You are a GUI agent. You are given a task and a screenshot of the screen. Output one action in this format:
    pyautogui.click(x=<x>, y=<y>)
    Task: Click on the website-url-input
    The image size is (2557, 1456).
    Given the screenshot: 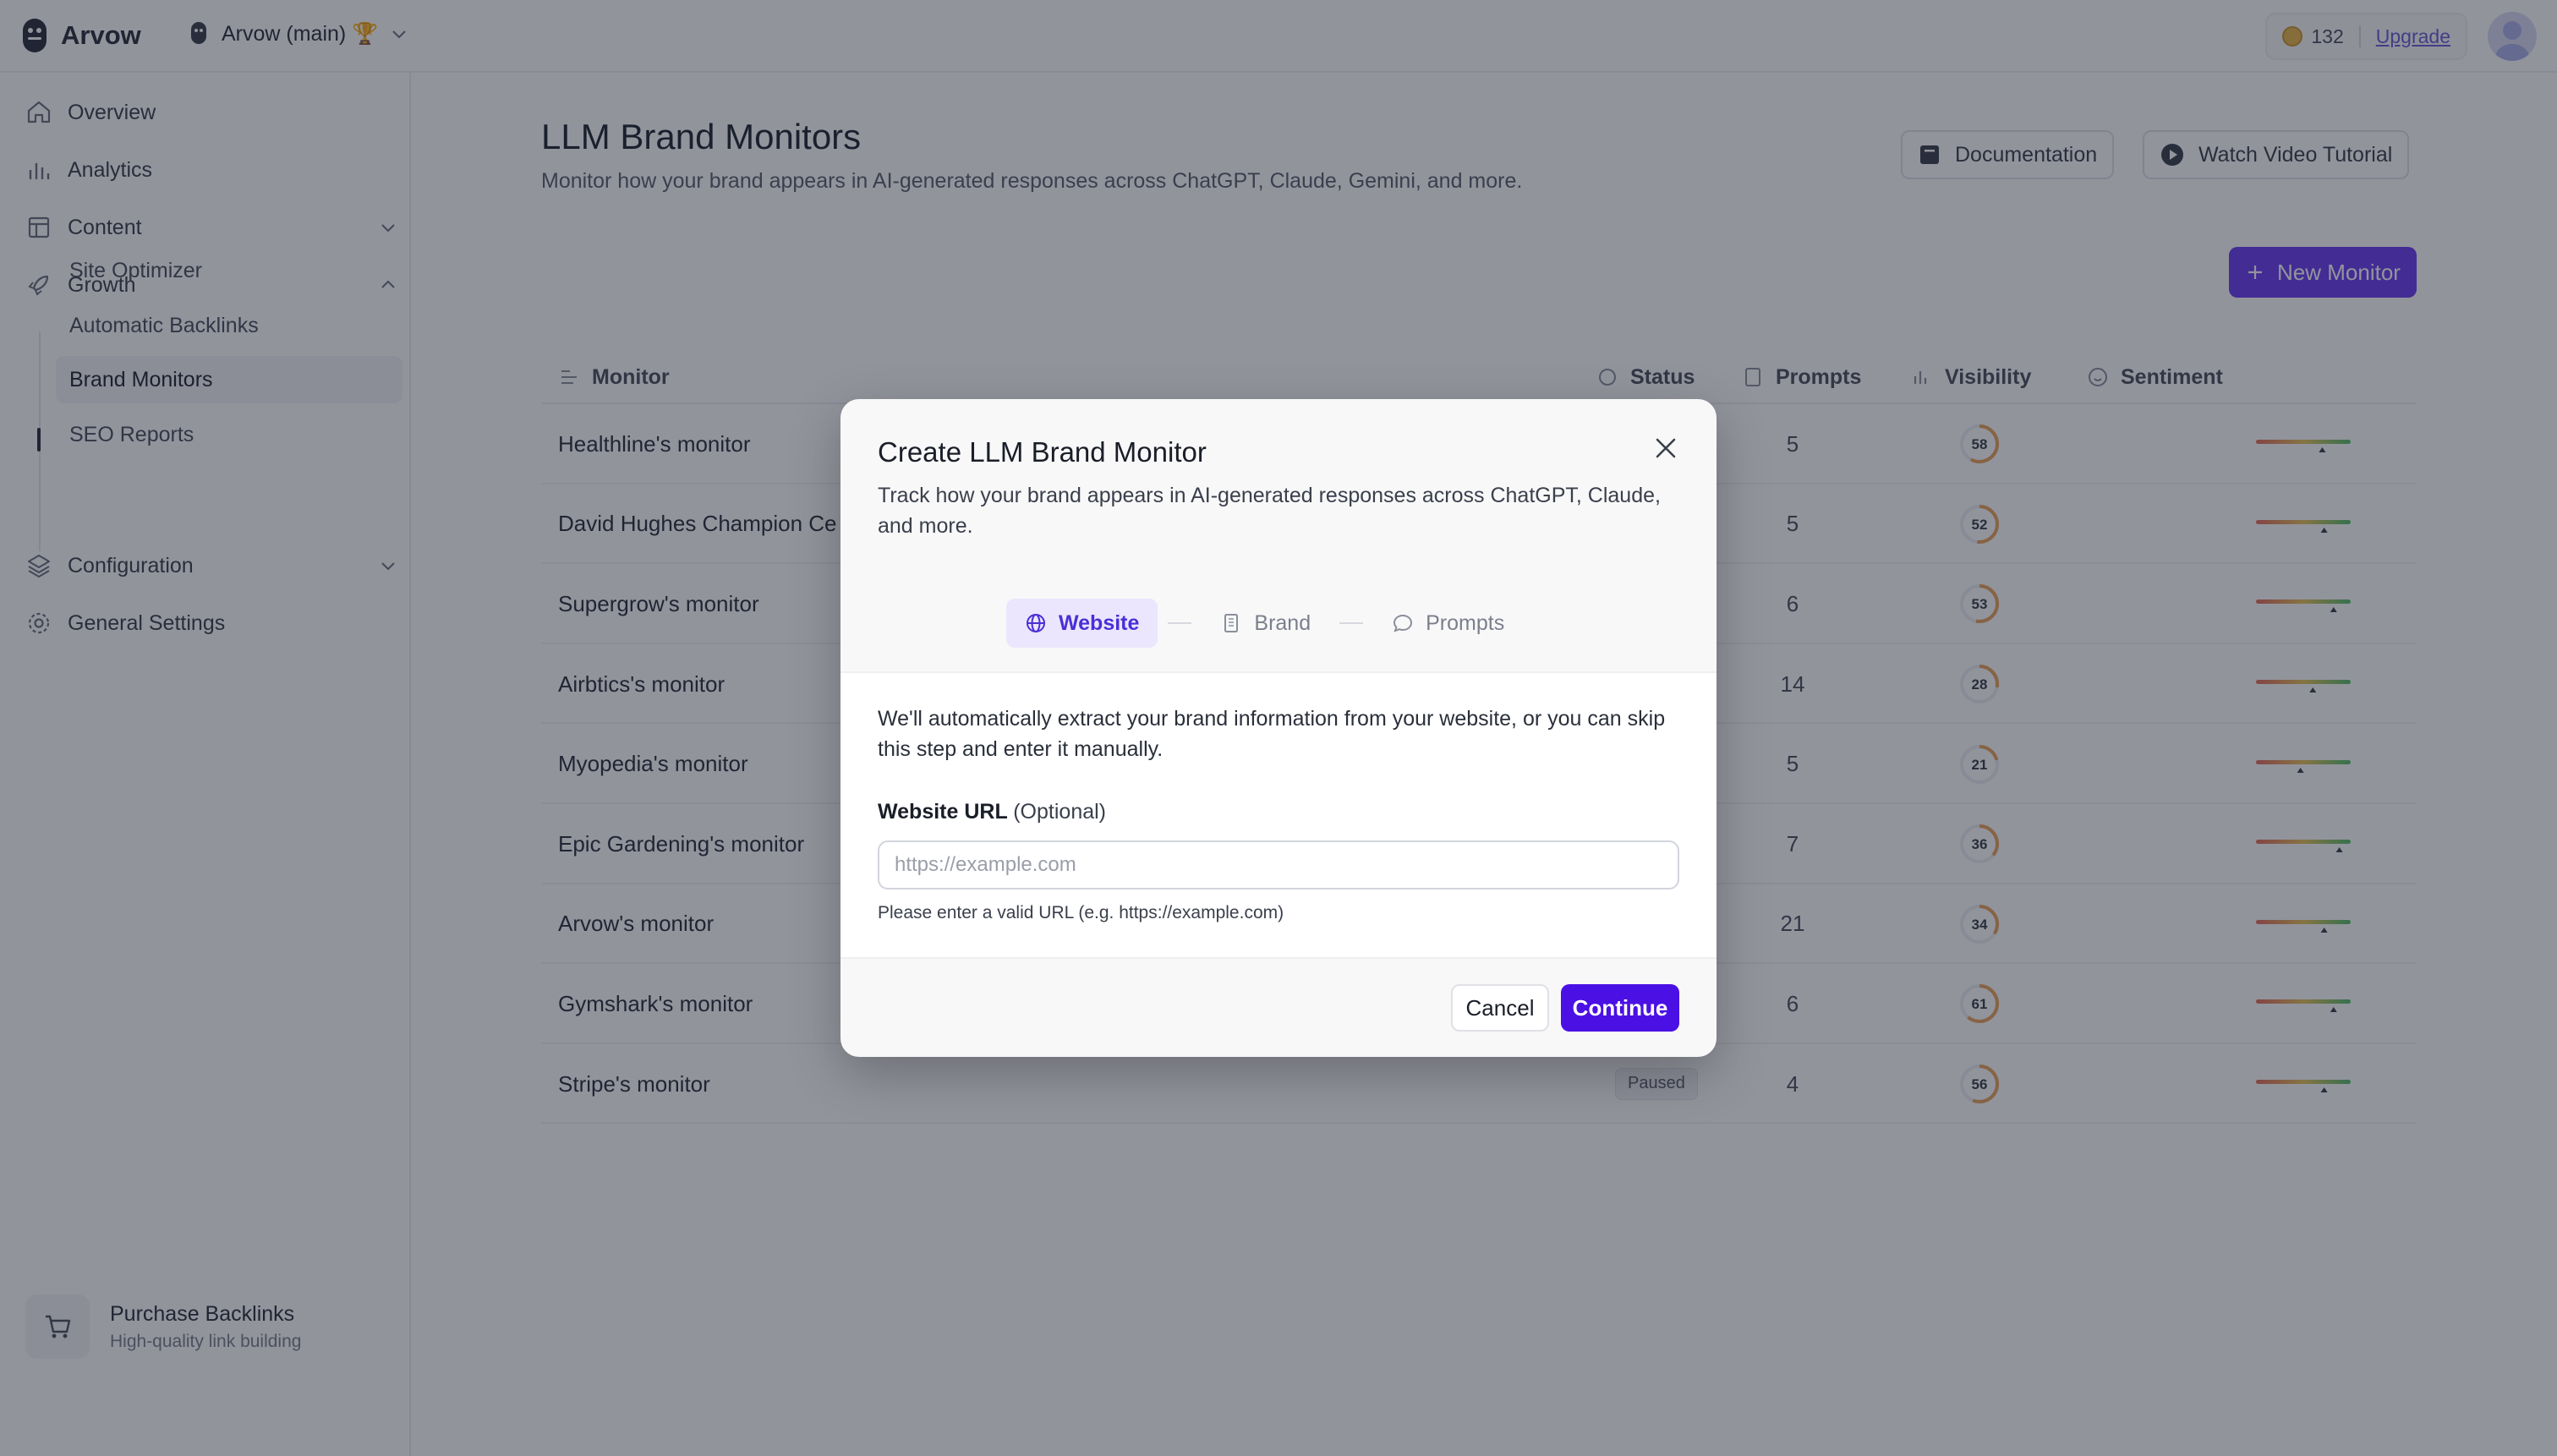 What is the action you would take?
    pyautogui.click(x=1278, y=864)
    